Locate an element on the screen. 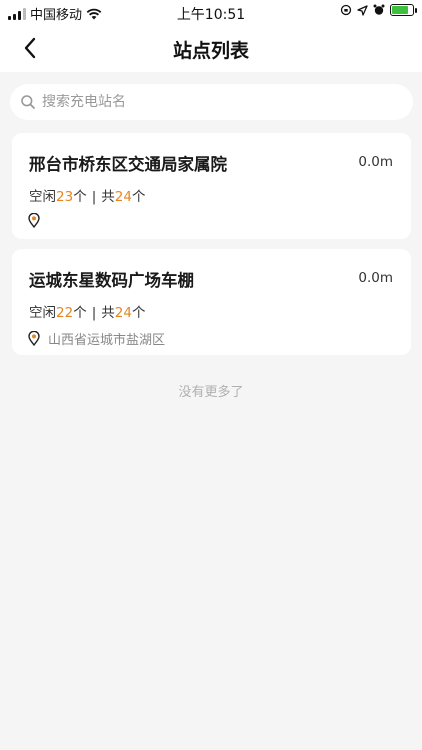 Image resolution: width=422 pixels, height=750 pixels. alarm-icon is located at coordinates (379, 9).